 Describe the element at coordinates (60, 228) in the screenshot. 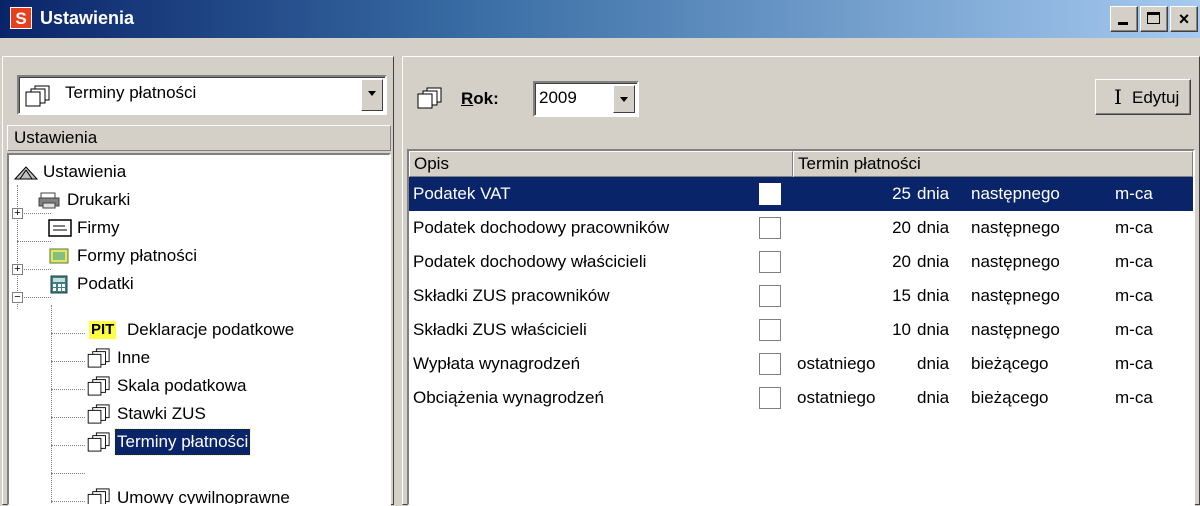

I see `company-card-icon` at that location.